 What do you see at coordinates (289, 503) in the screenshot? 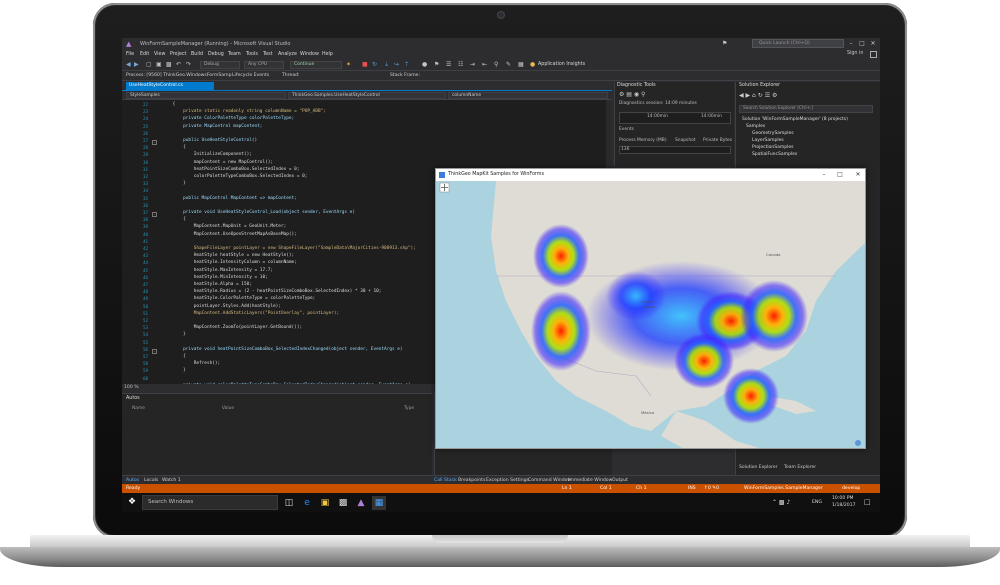
I see `task-view-icon: ◫` at bounding box center [289, 503].